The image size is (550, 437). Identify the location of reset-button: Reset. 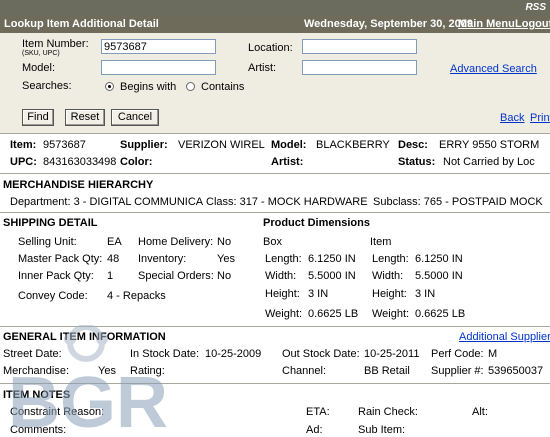
(85, 117).